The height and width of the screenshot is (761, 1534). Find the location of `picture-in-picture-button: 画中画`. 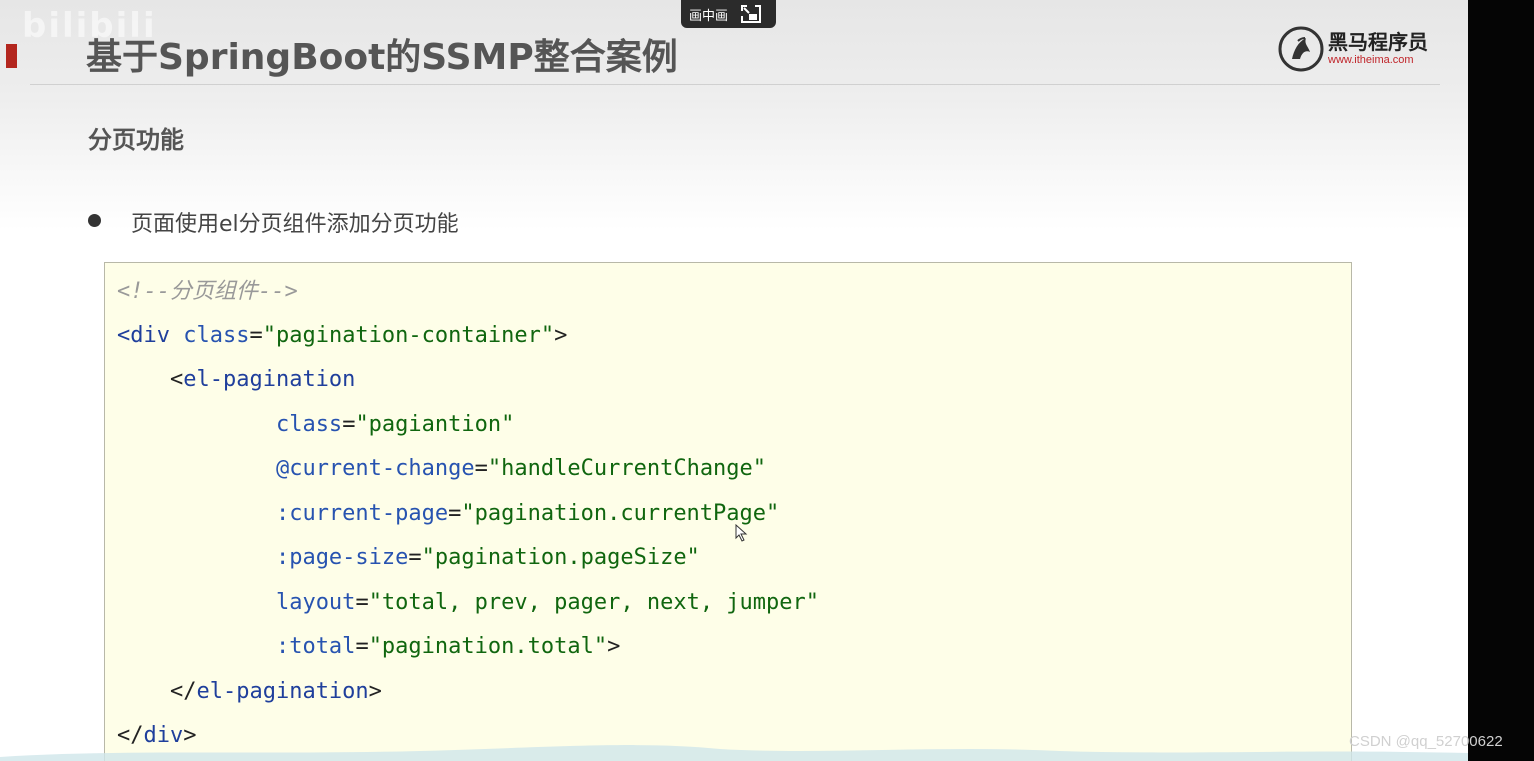

picture-in-picture-button: 画中画 is located at coordinates (728, 14).